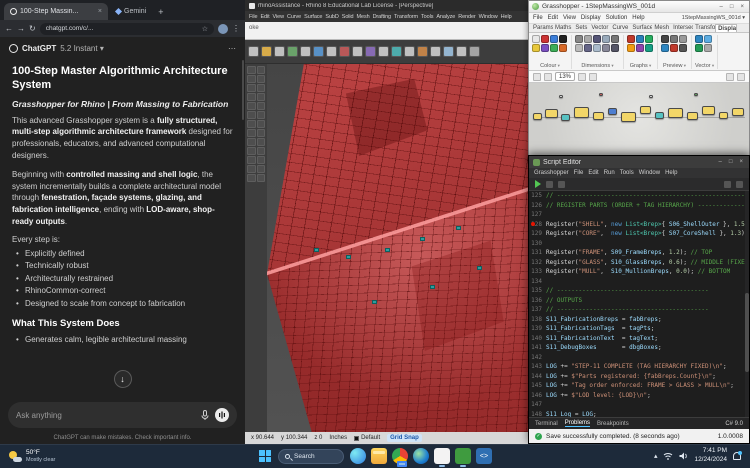 This screenshot has height=468, width=750. What do you see at coordinates (609, 173) in the screenshot?
I see `se-menu-run: Run` at bounding box center [609, 173].